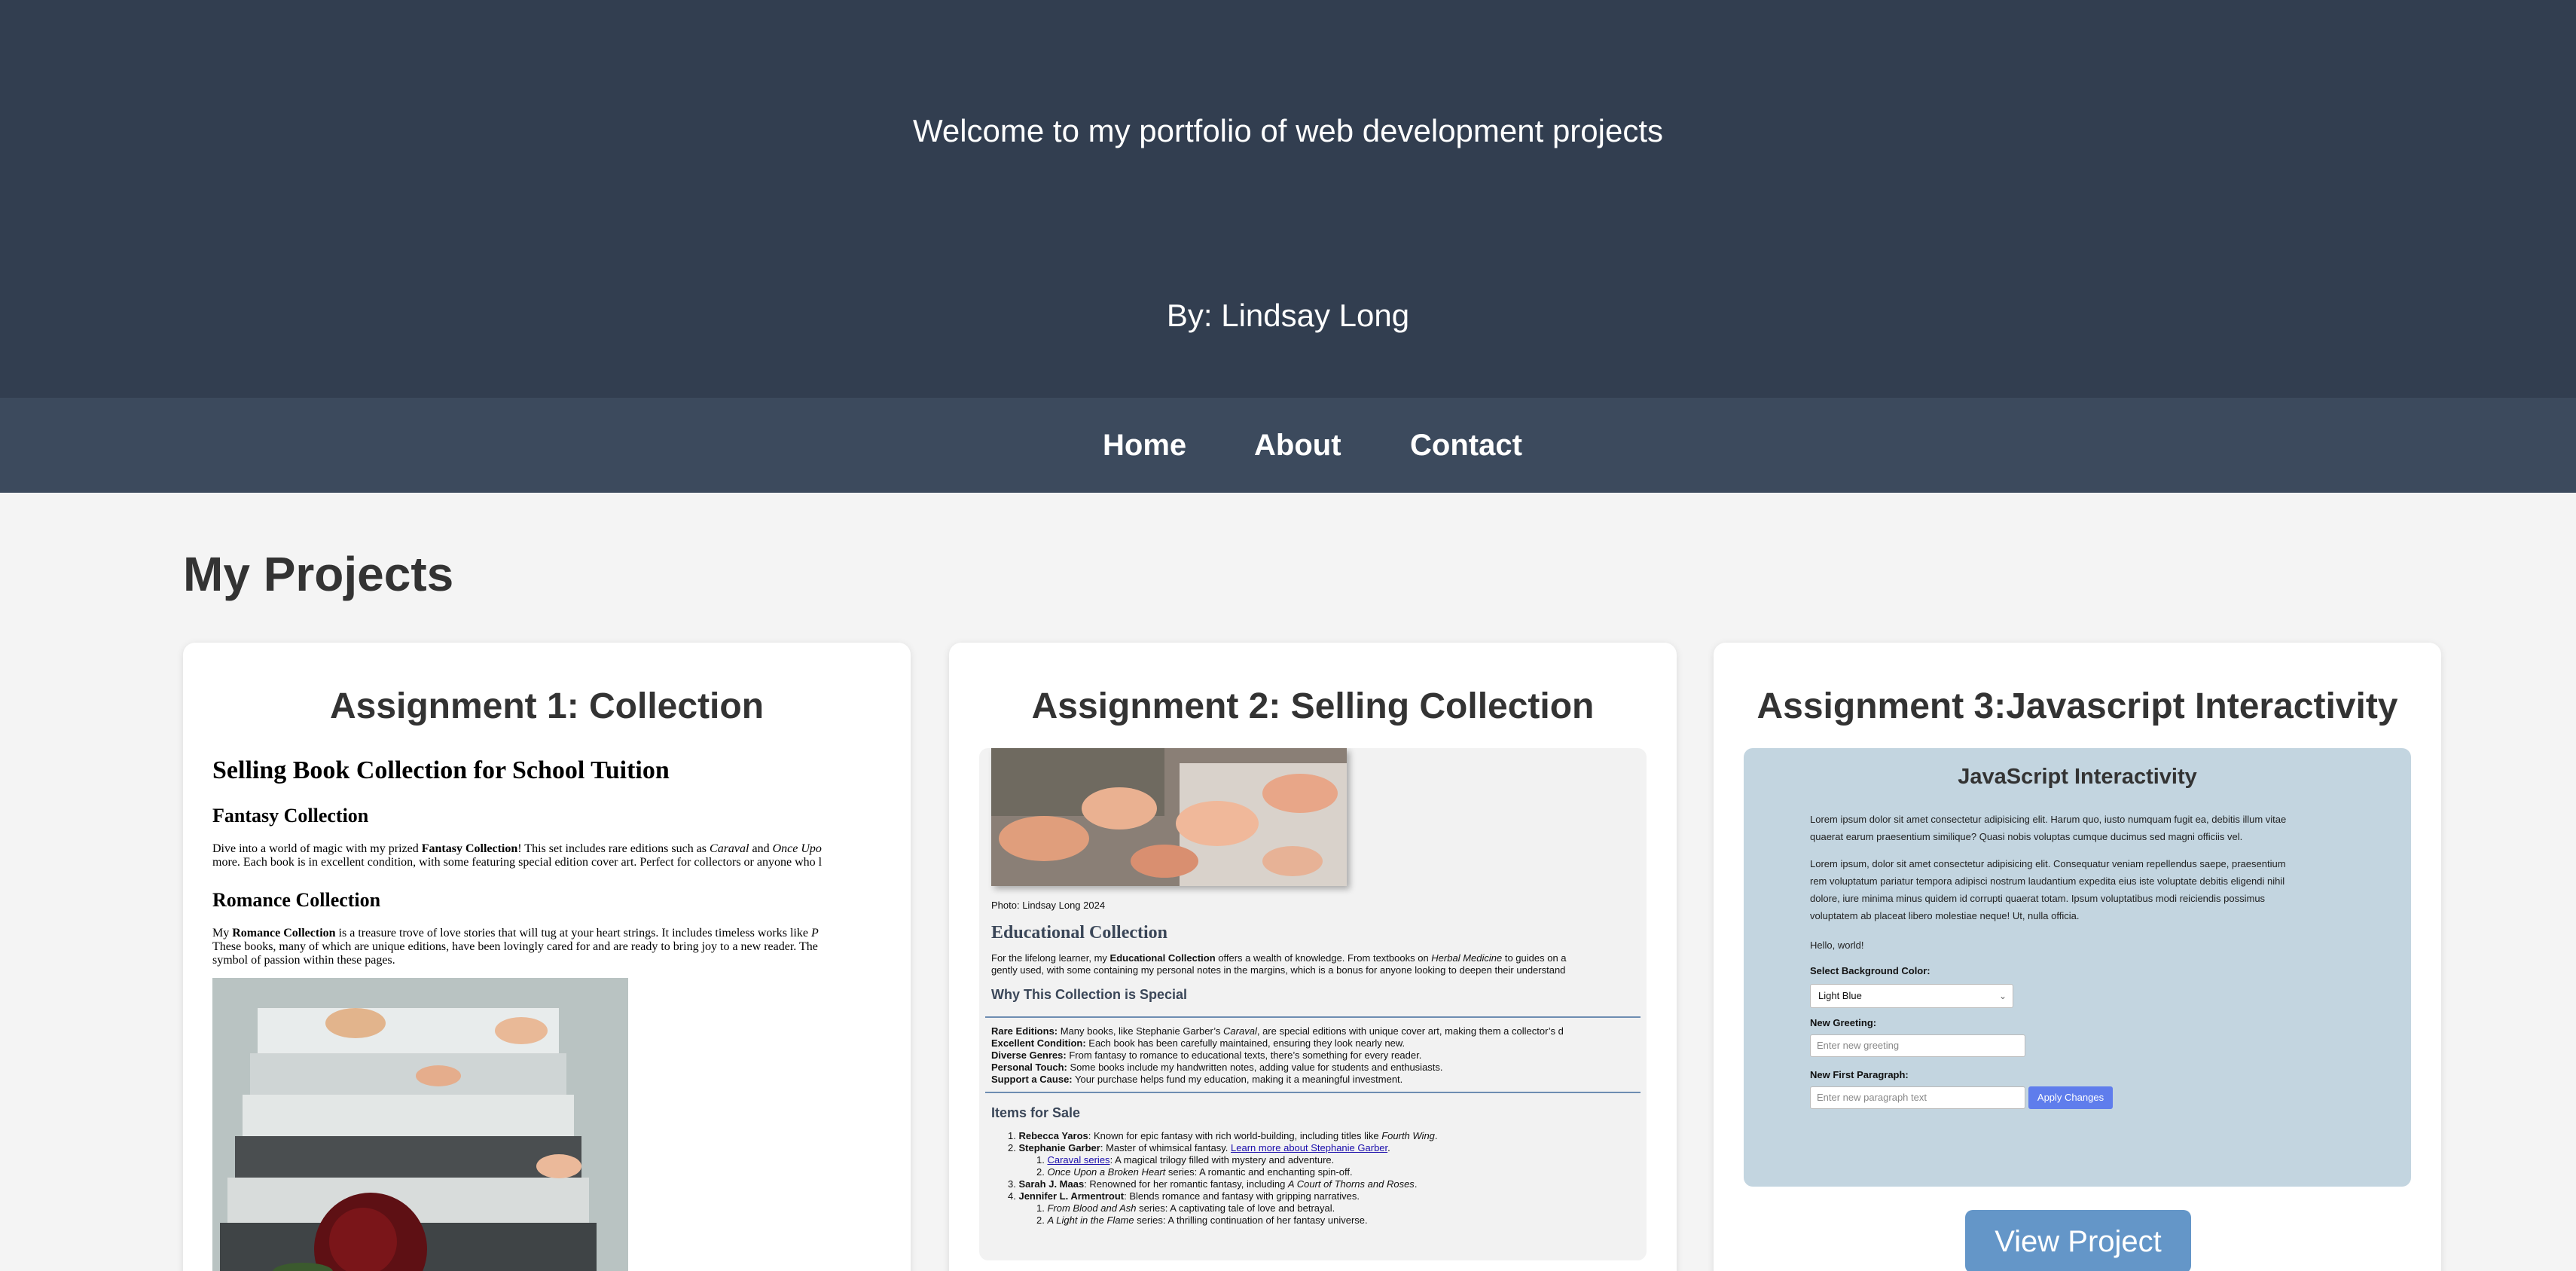 This screenshot has width=2576, height=1271. I want to click on new-greeting-input: Enter new greeting, so click(1918, 1045).